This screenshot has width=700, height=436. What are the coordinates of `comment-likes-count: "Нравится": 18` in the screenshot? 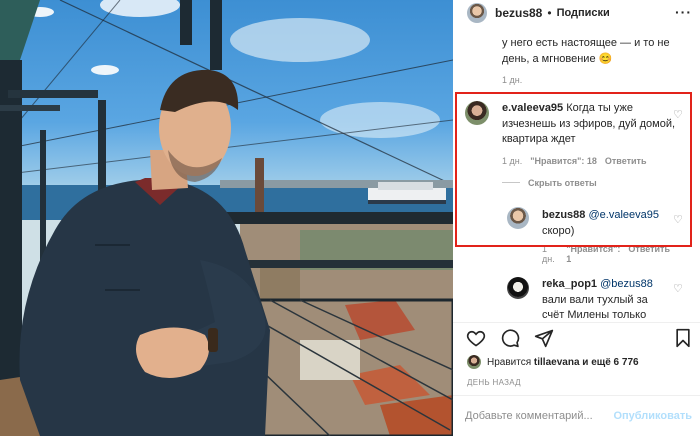 It's located at (563, 161).